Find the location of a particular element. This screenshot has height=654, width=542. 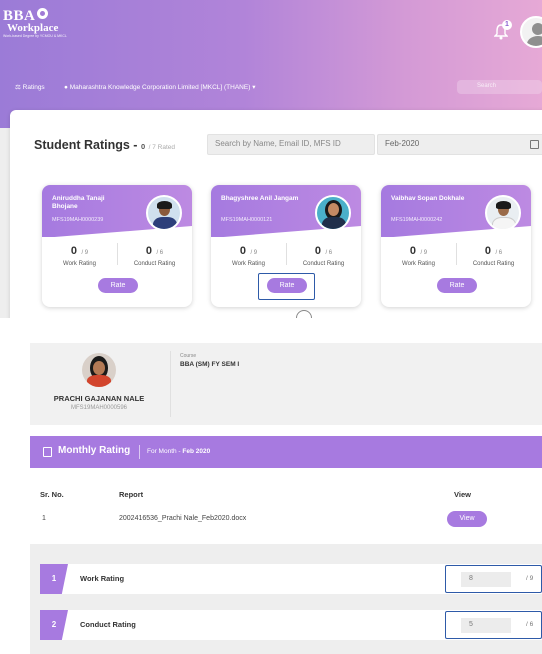

student-ratings-title: Student Ratings - 0 / 7 Rated is located at coordinates (104, 145).